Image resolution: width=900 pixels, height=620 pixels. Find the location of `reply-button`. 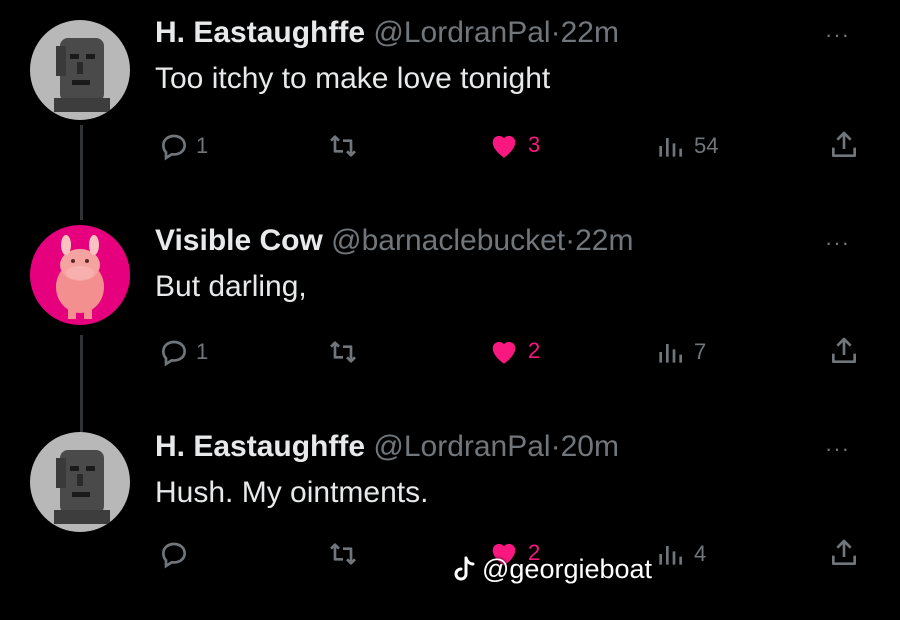

reply-button is located at coordinates (177, 554).